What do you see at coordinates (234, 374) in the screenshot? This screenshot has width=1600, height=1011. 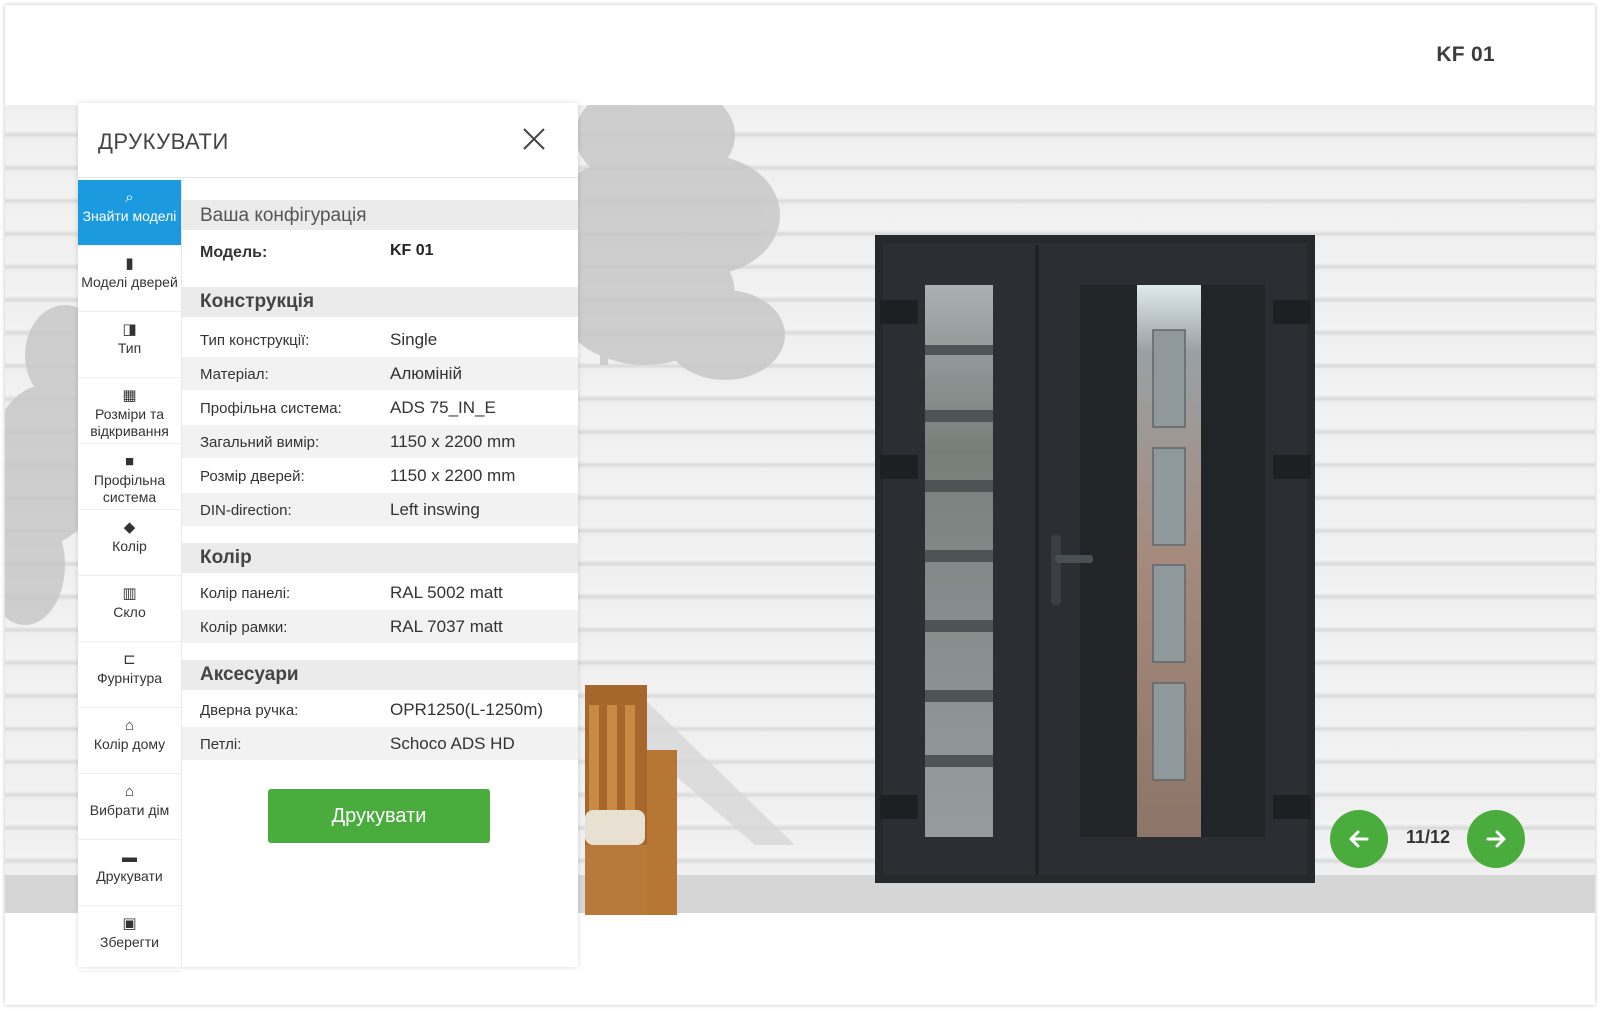 I see `row-label: Матеріал:` at bounding box center [234, 374].